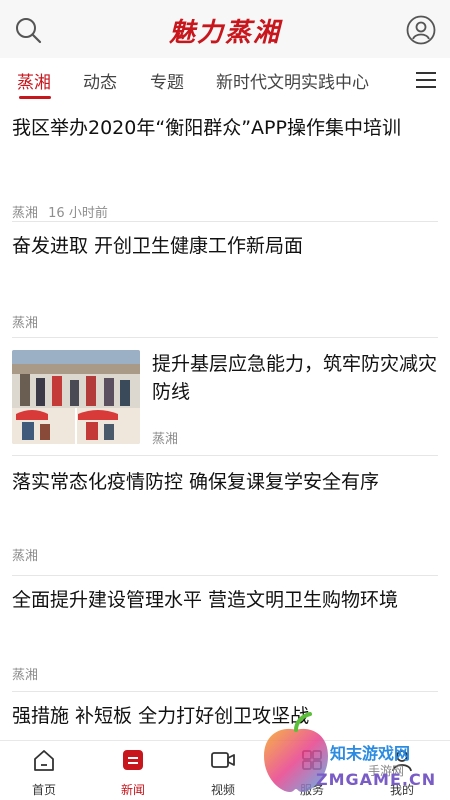  What do you see at coordinates (44, 772) in the screenshot?
I see `nav-home: 首页` at bounding box center [44, 772].